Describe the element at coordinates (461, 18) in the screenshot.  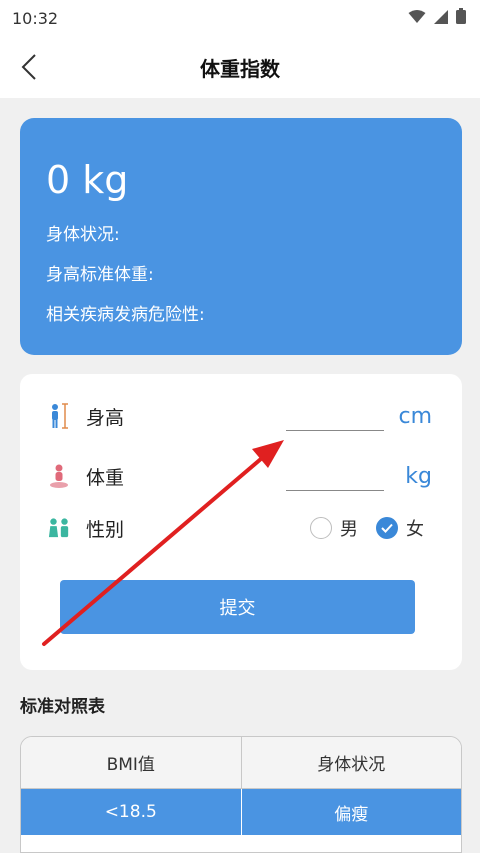
I see `battery-icon` at that location.